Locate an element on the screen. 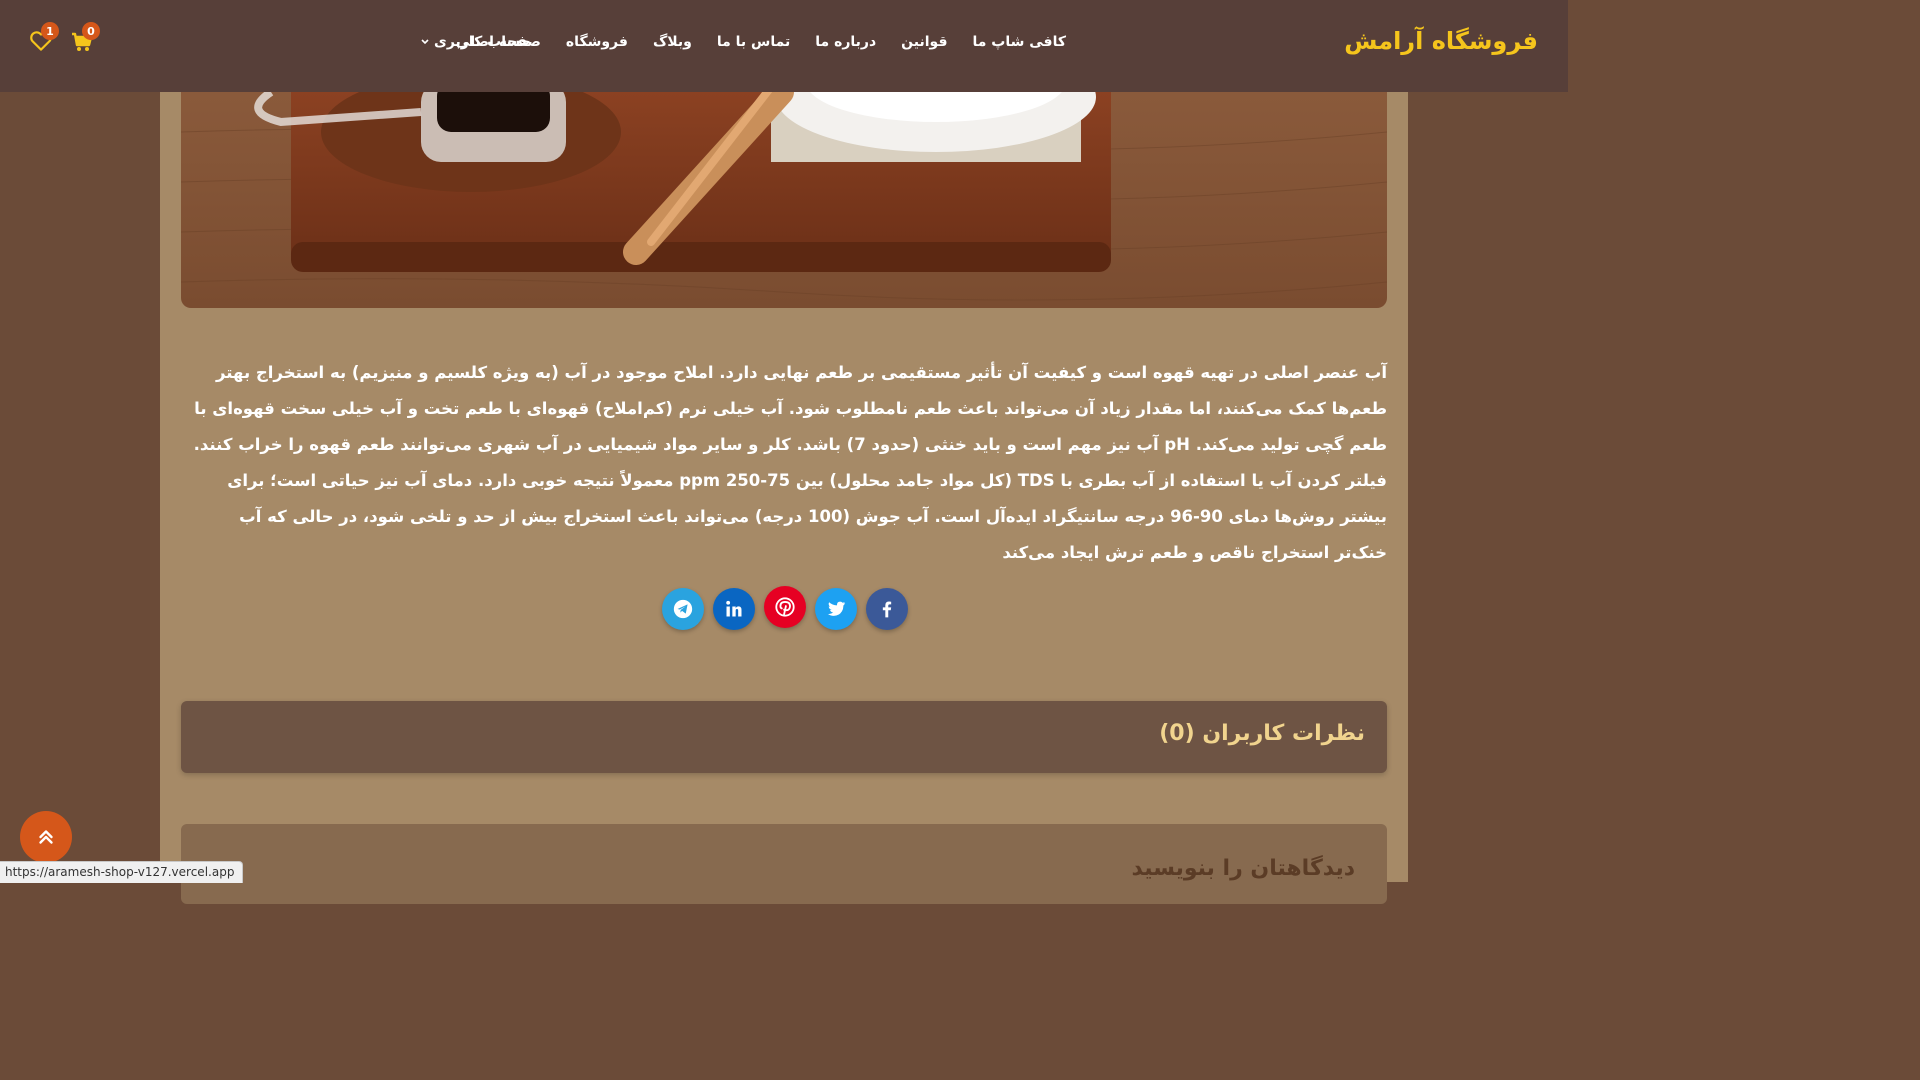 This screenshot has width=1920, height=1080. site-logo: فروشگاه آرامش is located at coordinates (1441, 41).